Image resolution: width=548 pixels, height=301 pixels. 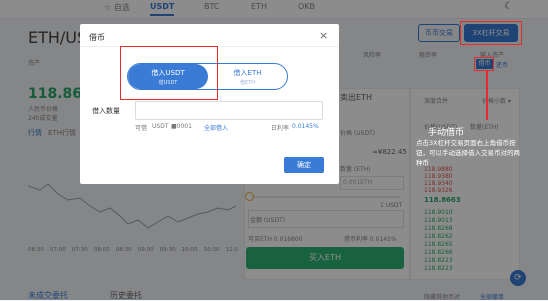 I want to click on dialog-title: 借币, so click(x=97, y=37).